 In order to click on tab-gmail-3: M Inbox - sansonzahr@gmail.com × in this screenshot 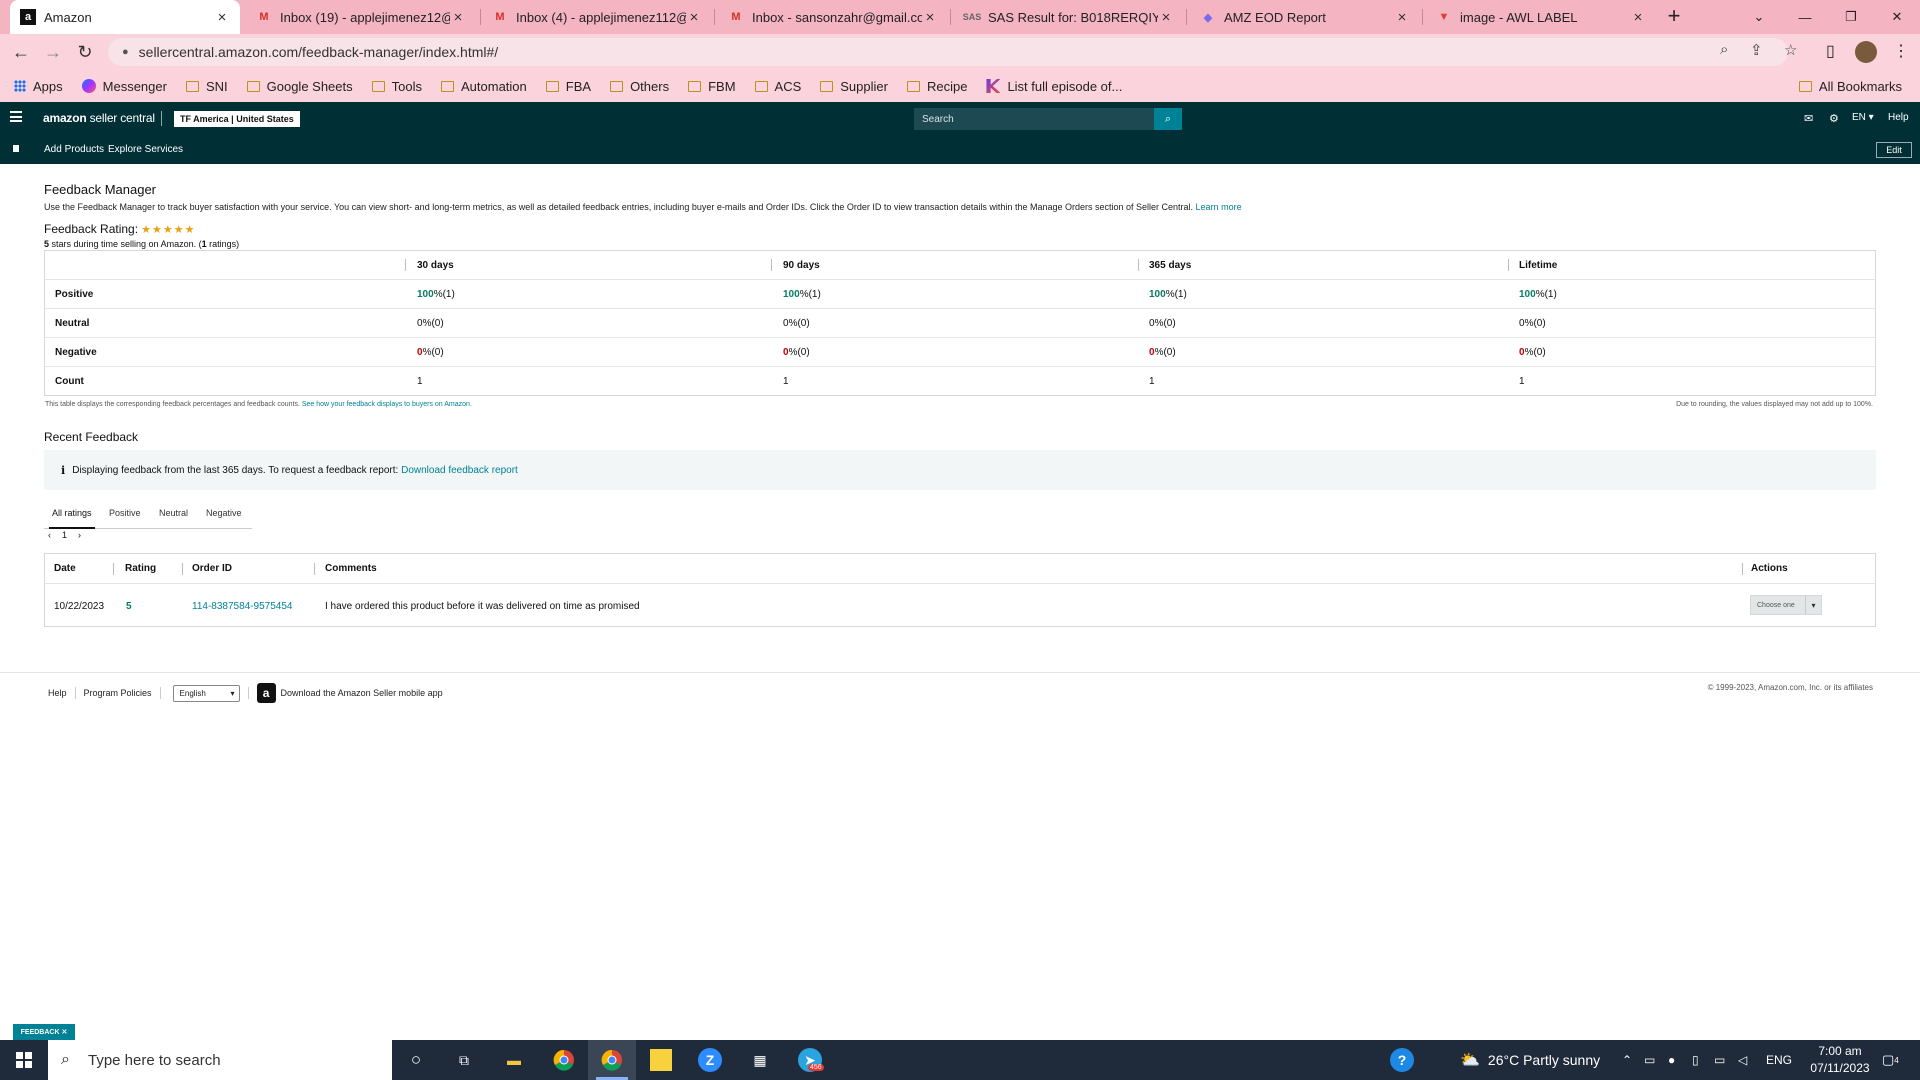, I will do `click(833, 17)`.